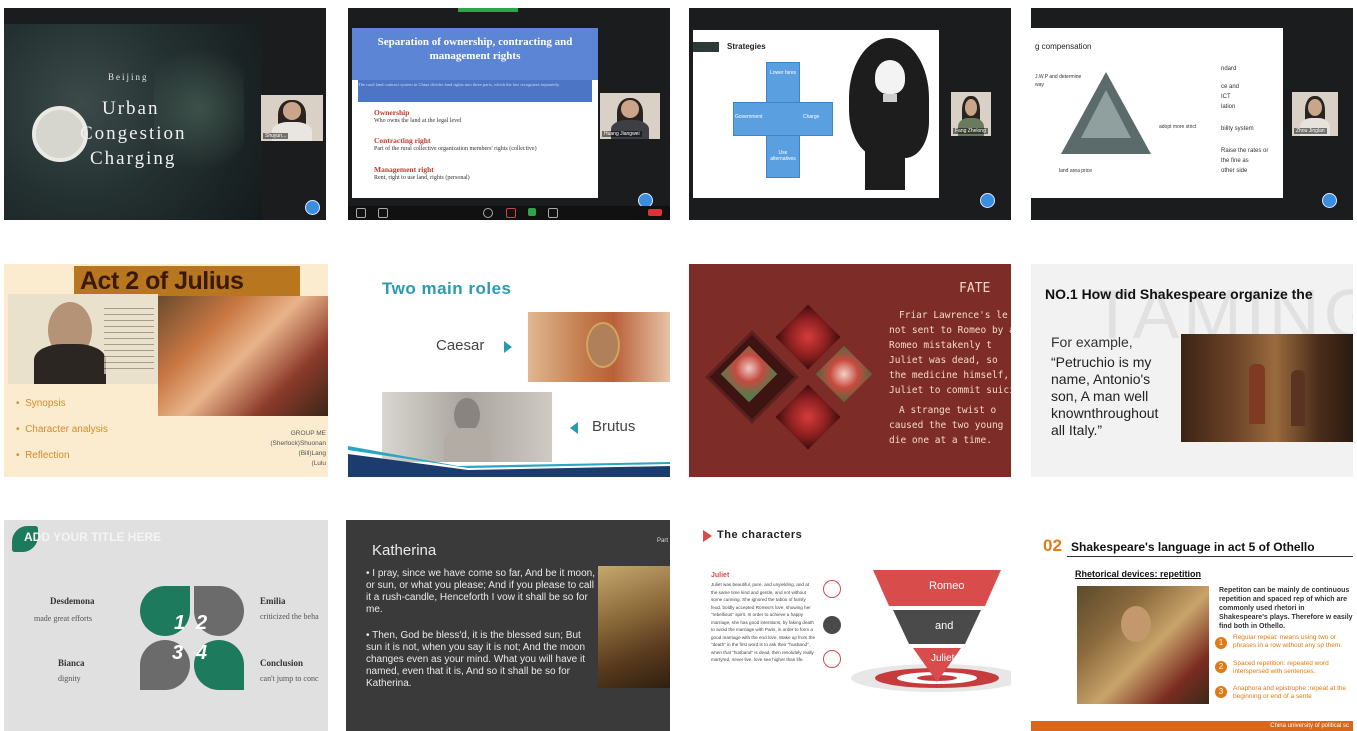 The width and height of the screenshot is (1357, 731). I want to click on contracting-heading: Contracting right, so click(402, 140).